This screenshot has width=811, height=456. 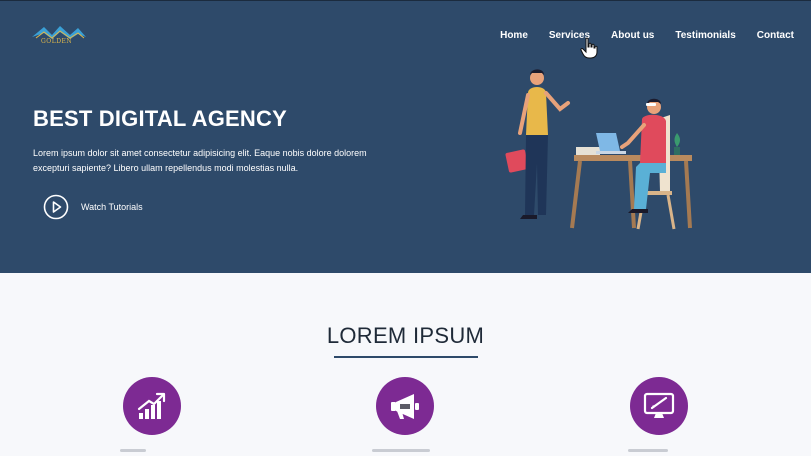 What do you see at coordinates (632, 35) in the screenshot?
I see `nav-item-about-us: About us` at bounding box center [632, 35].